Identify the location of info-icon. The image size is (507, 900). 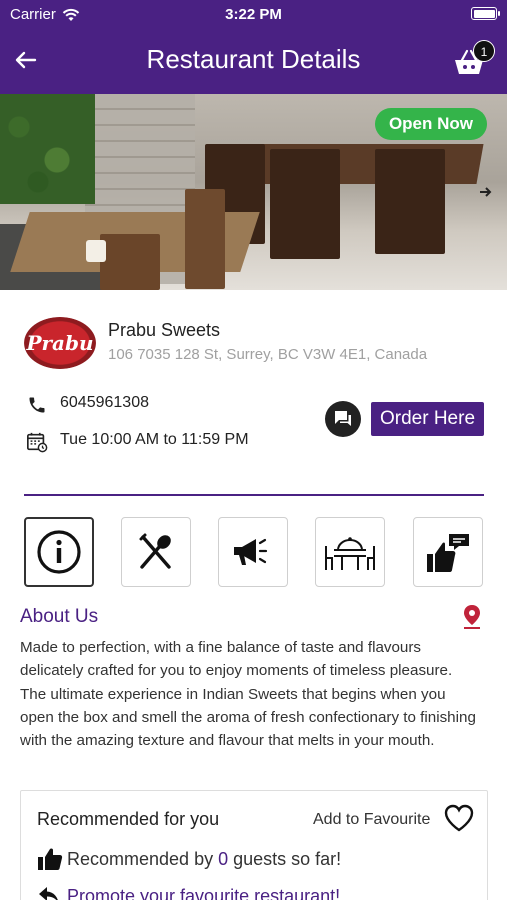
(59, 552).